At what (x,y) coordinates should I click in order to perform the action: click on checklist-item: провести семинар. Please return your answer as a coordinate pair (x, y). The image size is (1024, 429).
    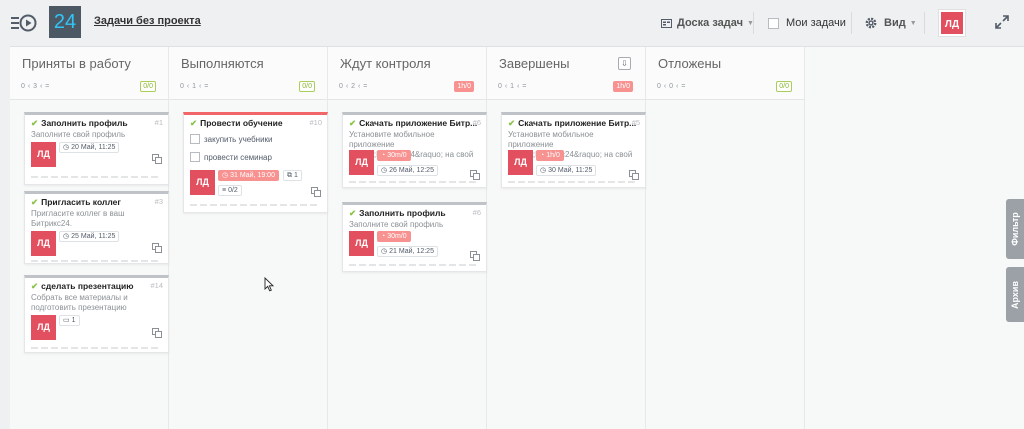
    Looking at the image, I should click on (231, 157).